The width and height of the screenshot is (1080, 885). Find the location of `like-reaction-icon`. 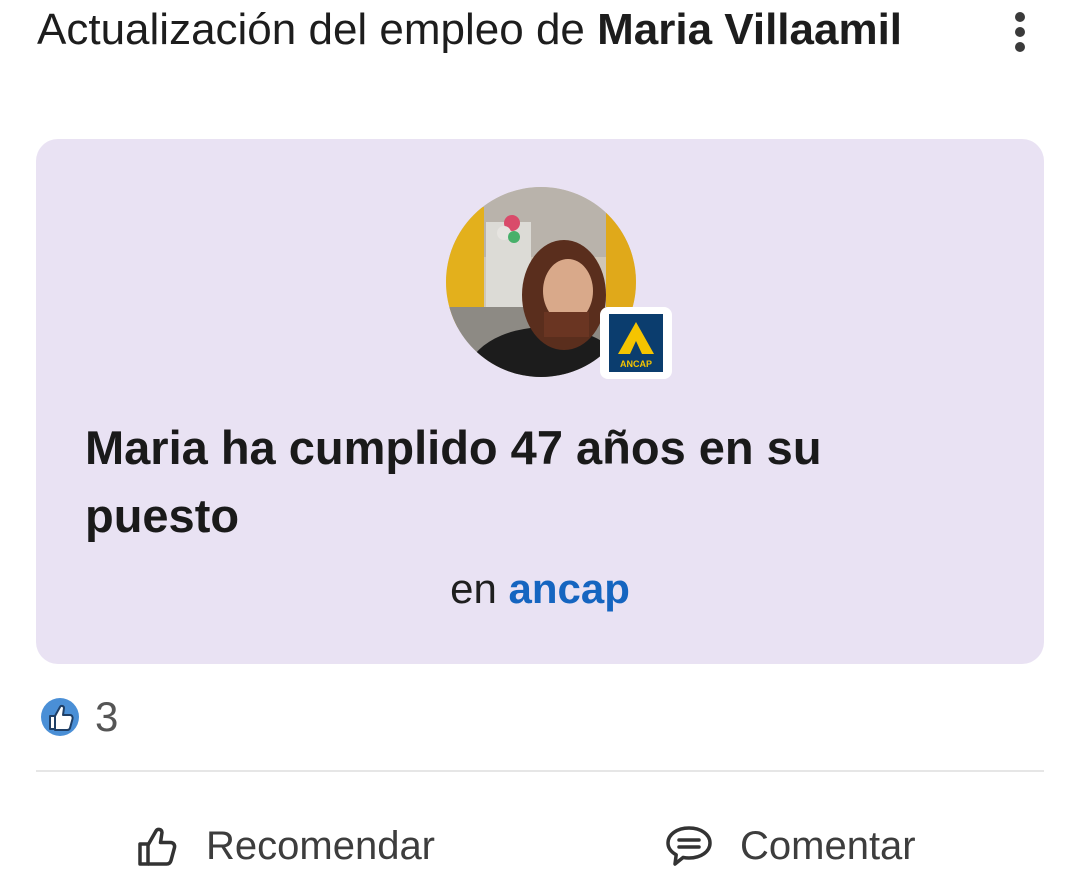

like-reaction-icon is located at coordinates (60, 717).